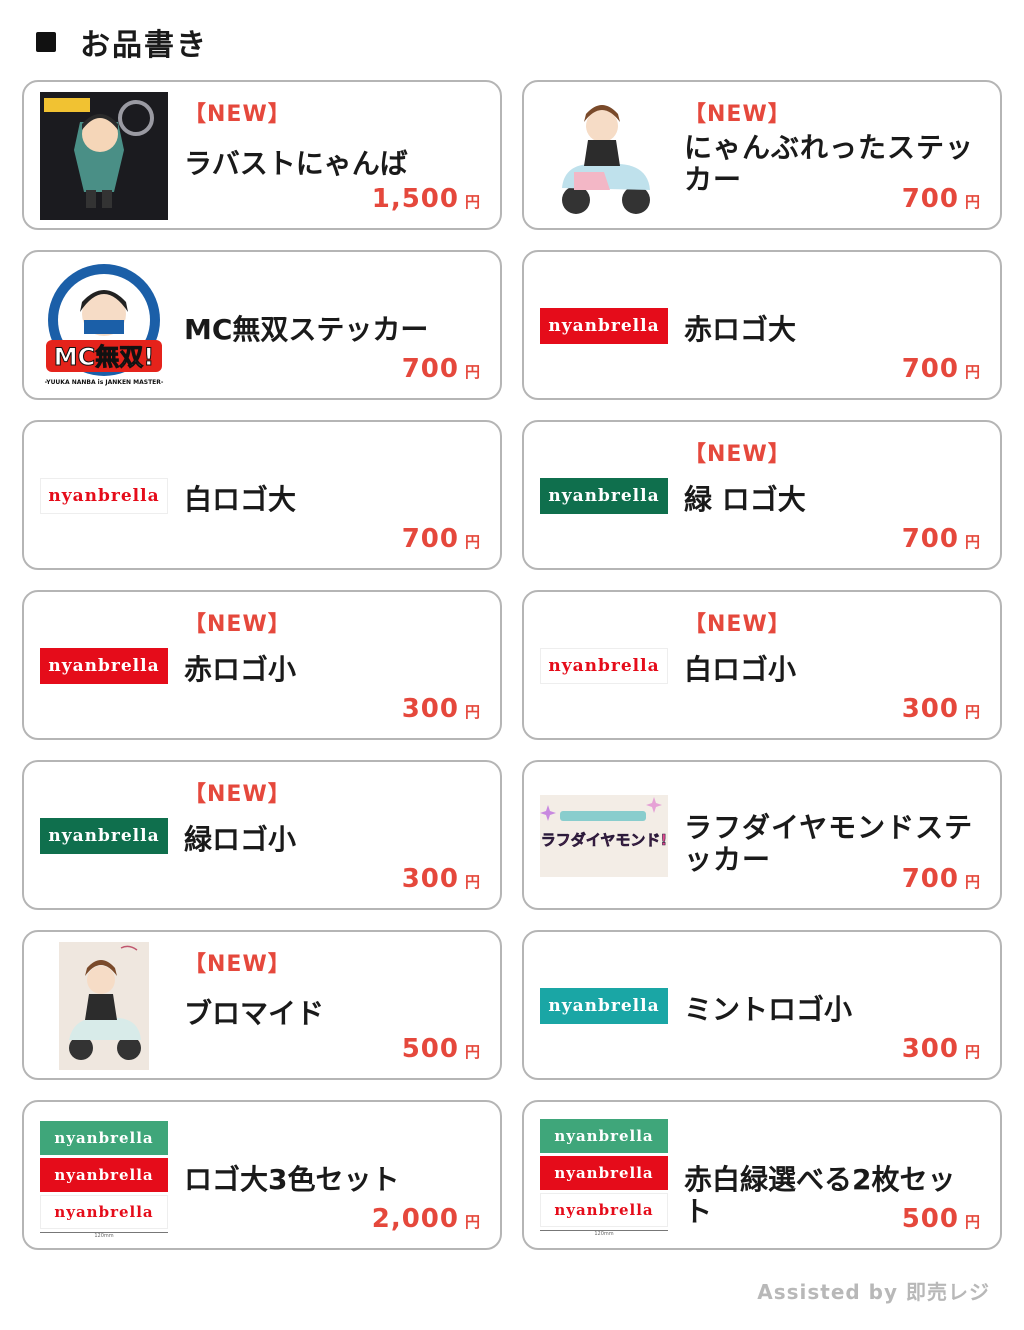  I want to click on thumb-title: ラフダイヤモンド!, so click(604, 840).